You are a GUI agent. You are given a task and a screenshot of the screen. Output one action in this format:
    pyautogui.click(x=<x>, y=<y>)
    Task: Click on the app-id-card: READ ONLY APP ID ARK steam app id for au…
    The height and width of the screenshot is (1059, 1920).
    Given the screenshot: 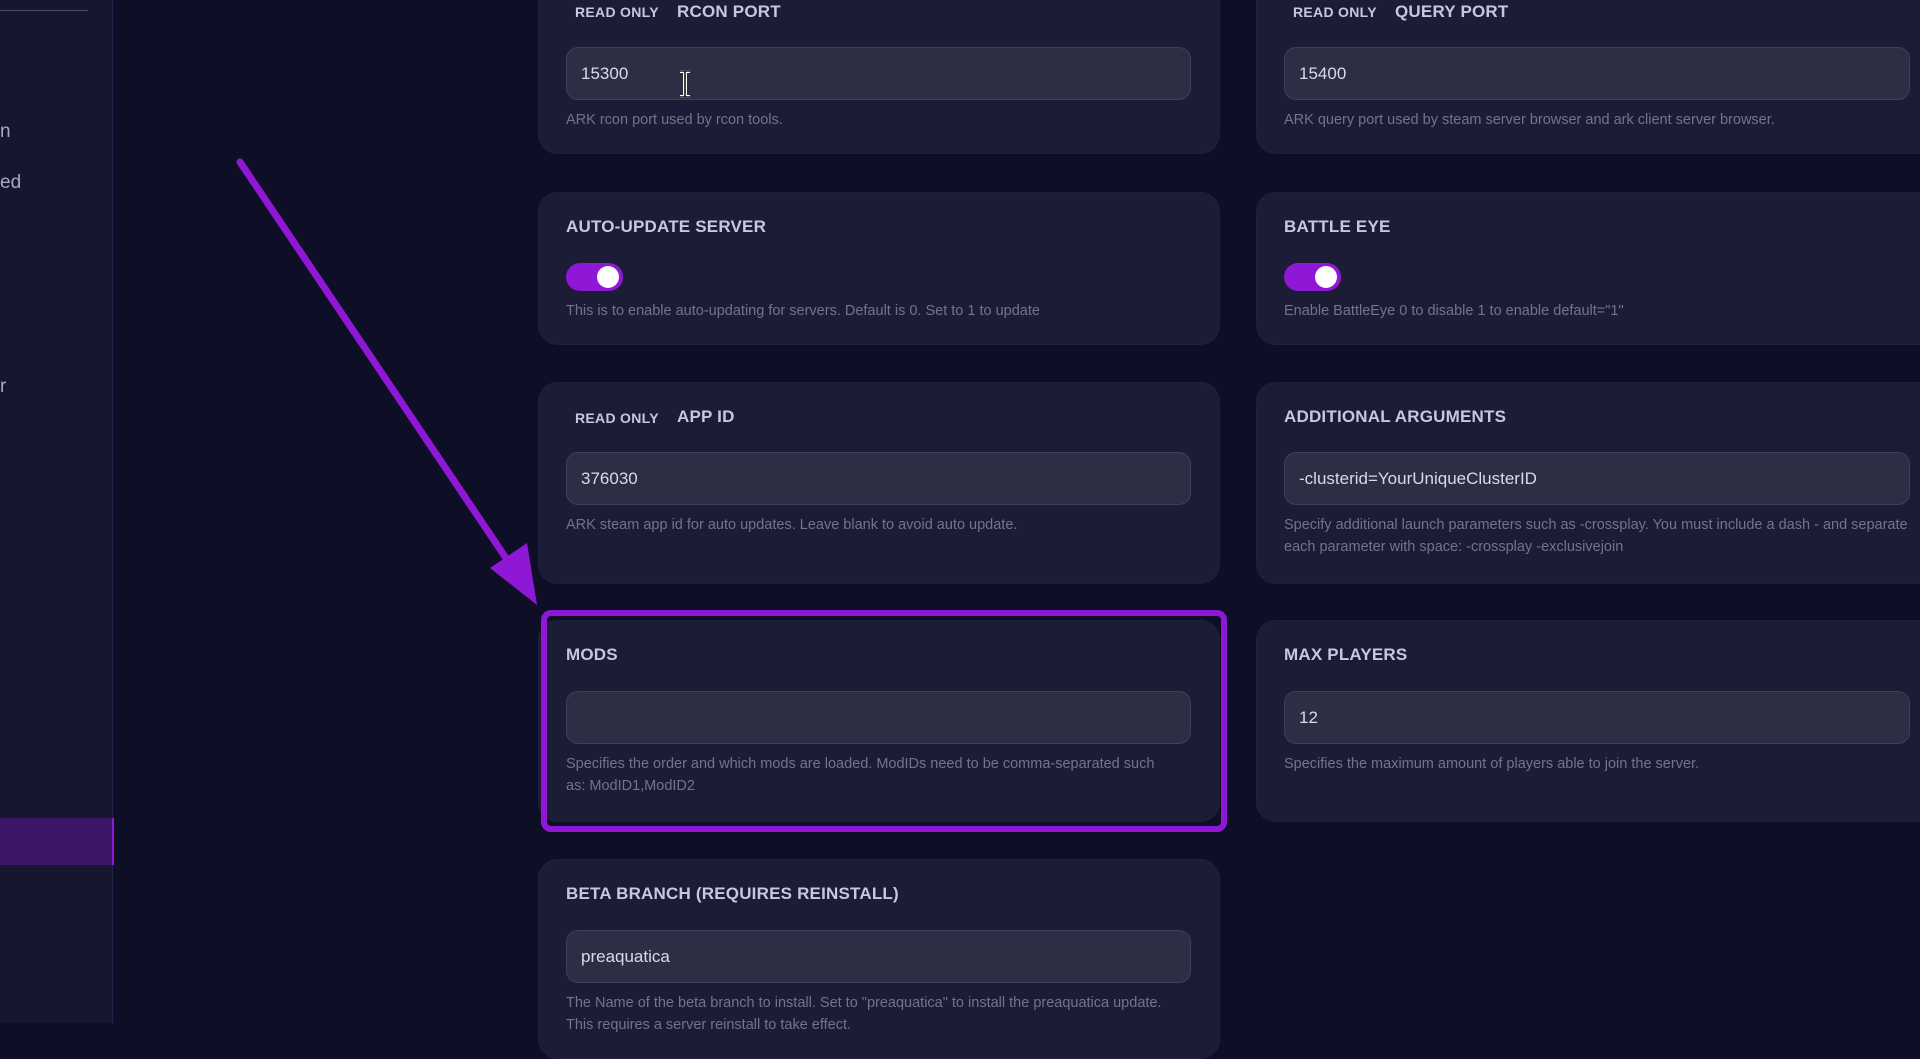 What is the action you would take?
    pyautogui.click(x=879, y=483)
    